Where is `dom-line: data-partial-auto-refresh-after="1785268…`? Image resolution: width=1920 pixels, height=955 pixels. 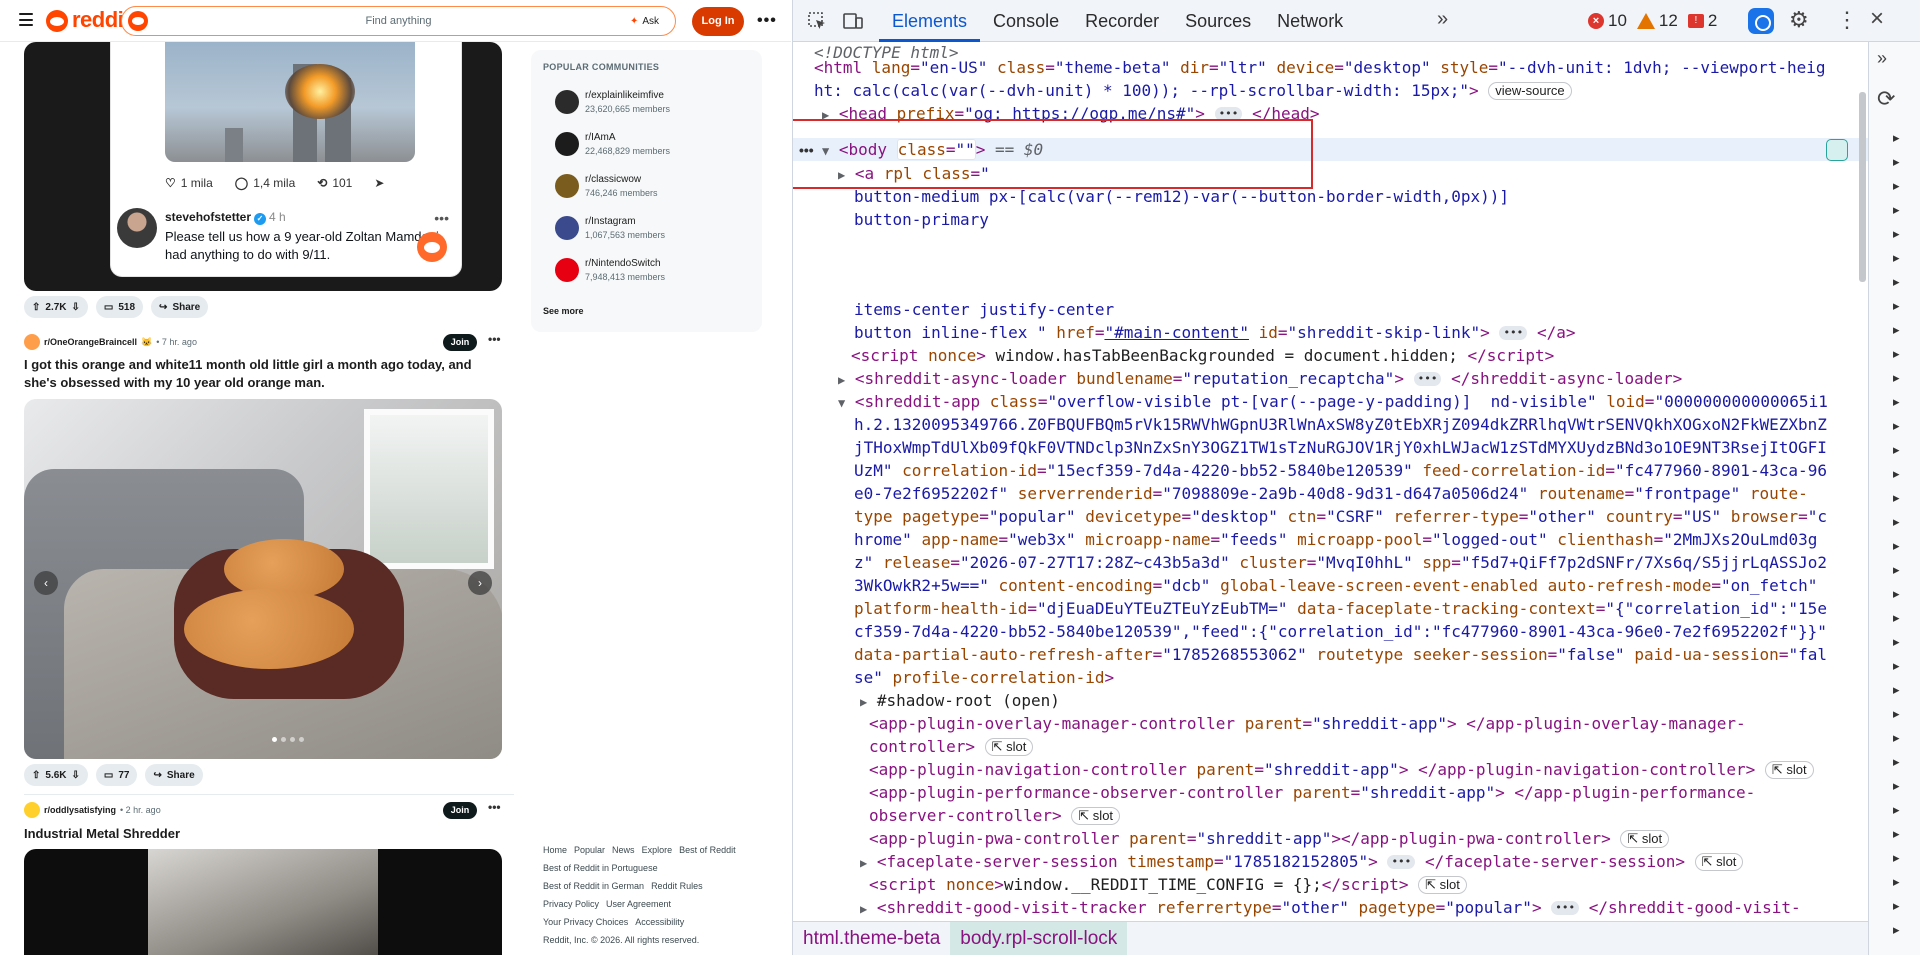
dom-line: data-partial-auto-refresh-after="1785268… is located at coordinates (1340, 655).